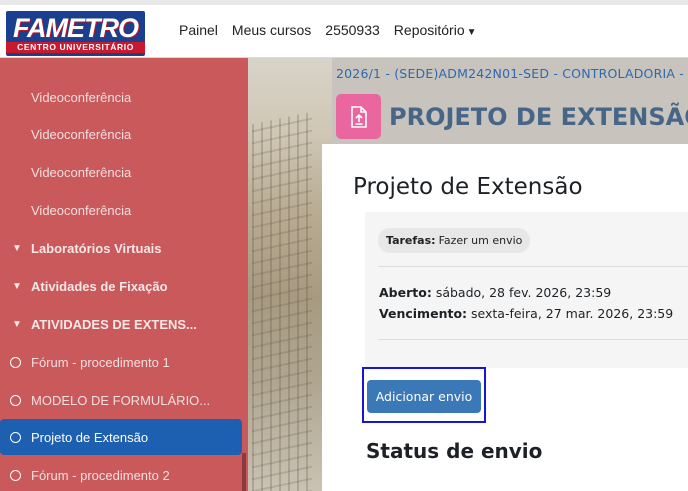 The image size is (688, 491). I want to click on nav-painel: Painel, so click(198, 30).